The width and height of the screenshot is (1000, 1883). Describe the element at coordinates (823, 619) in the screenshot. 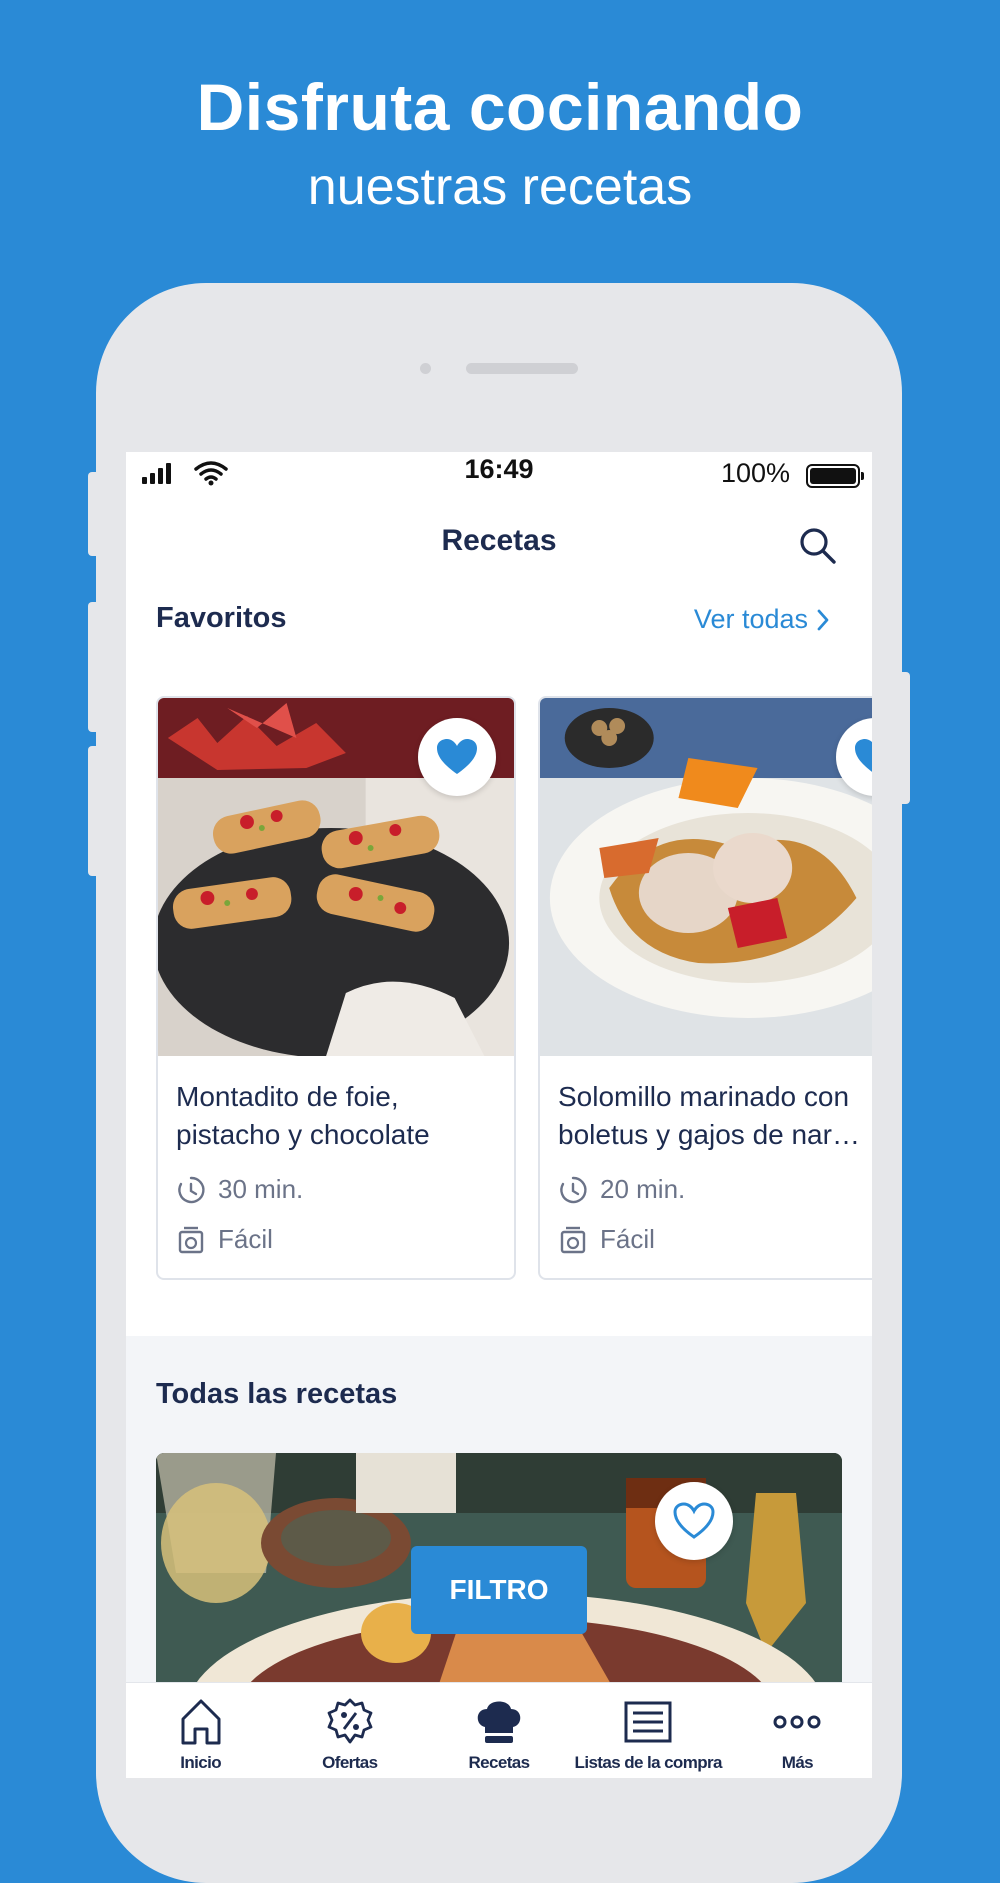

I see `chevron-right-icon` at that location.